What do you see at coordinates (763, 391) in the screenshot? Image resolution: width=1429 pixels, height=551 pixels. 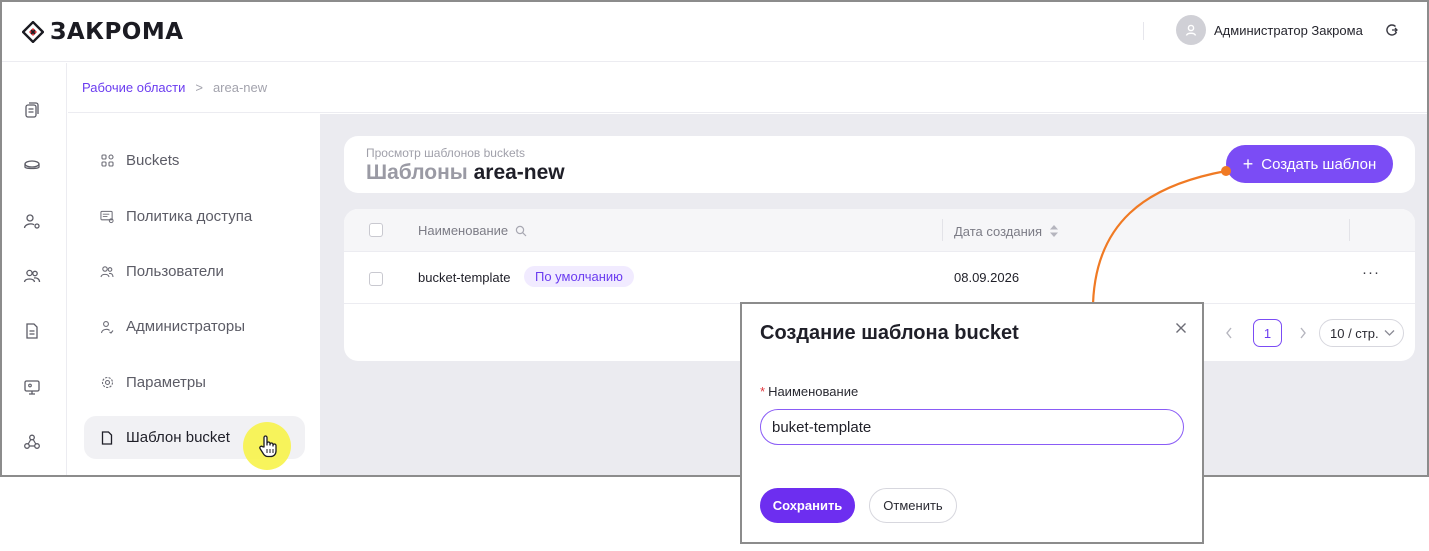 I see `required-mark: *` at bounding box center [763, 391].